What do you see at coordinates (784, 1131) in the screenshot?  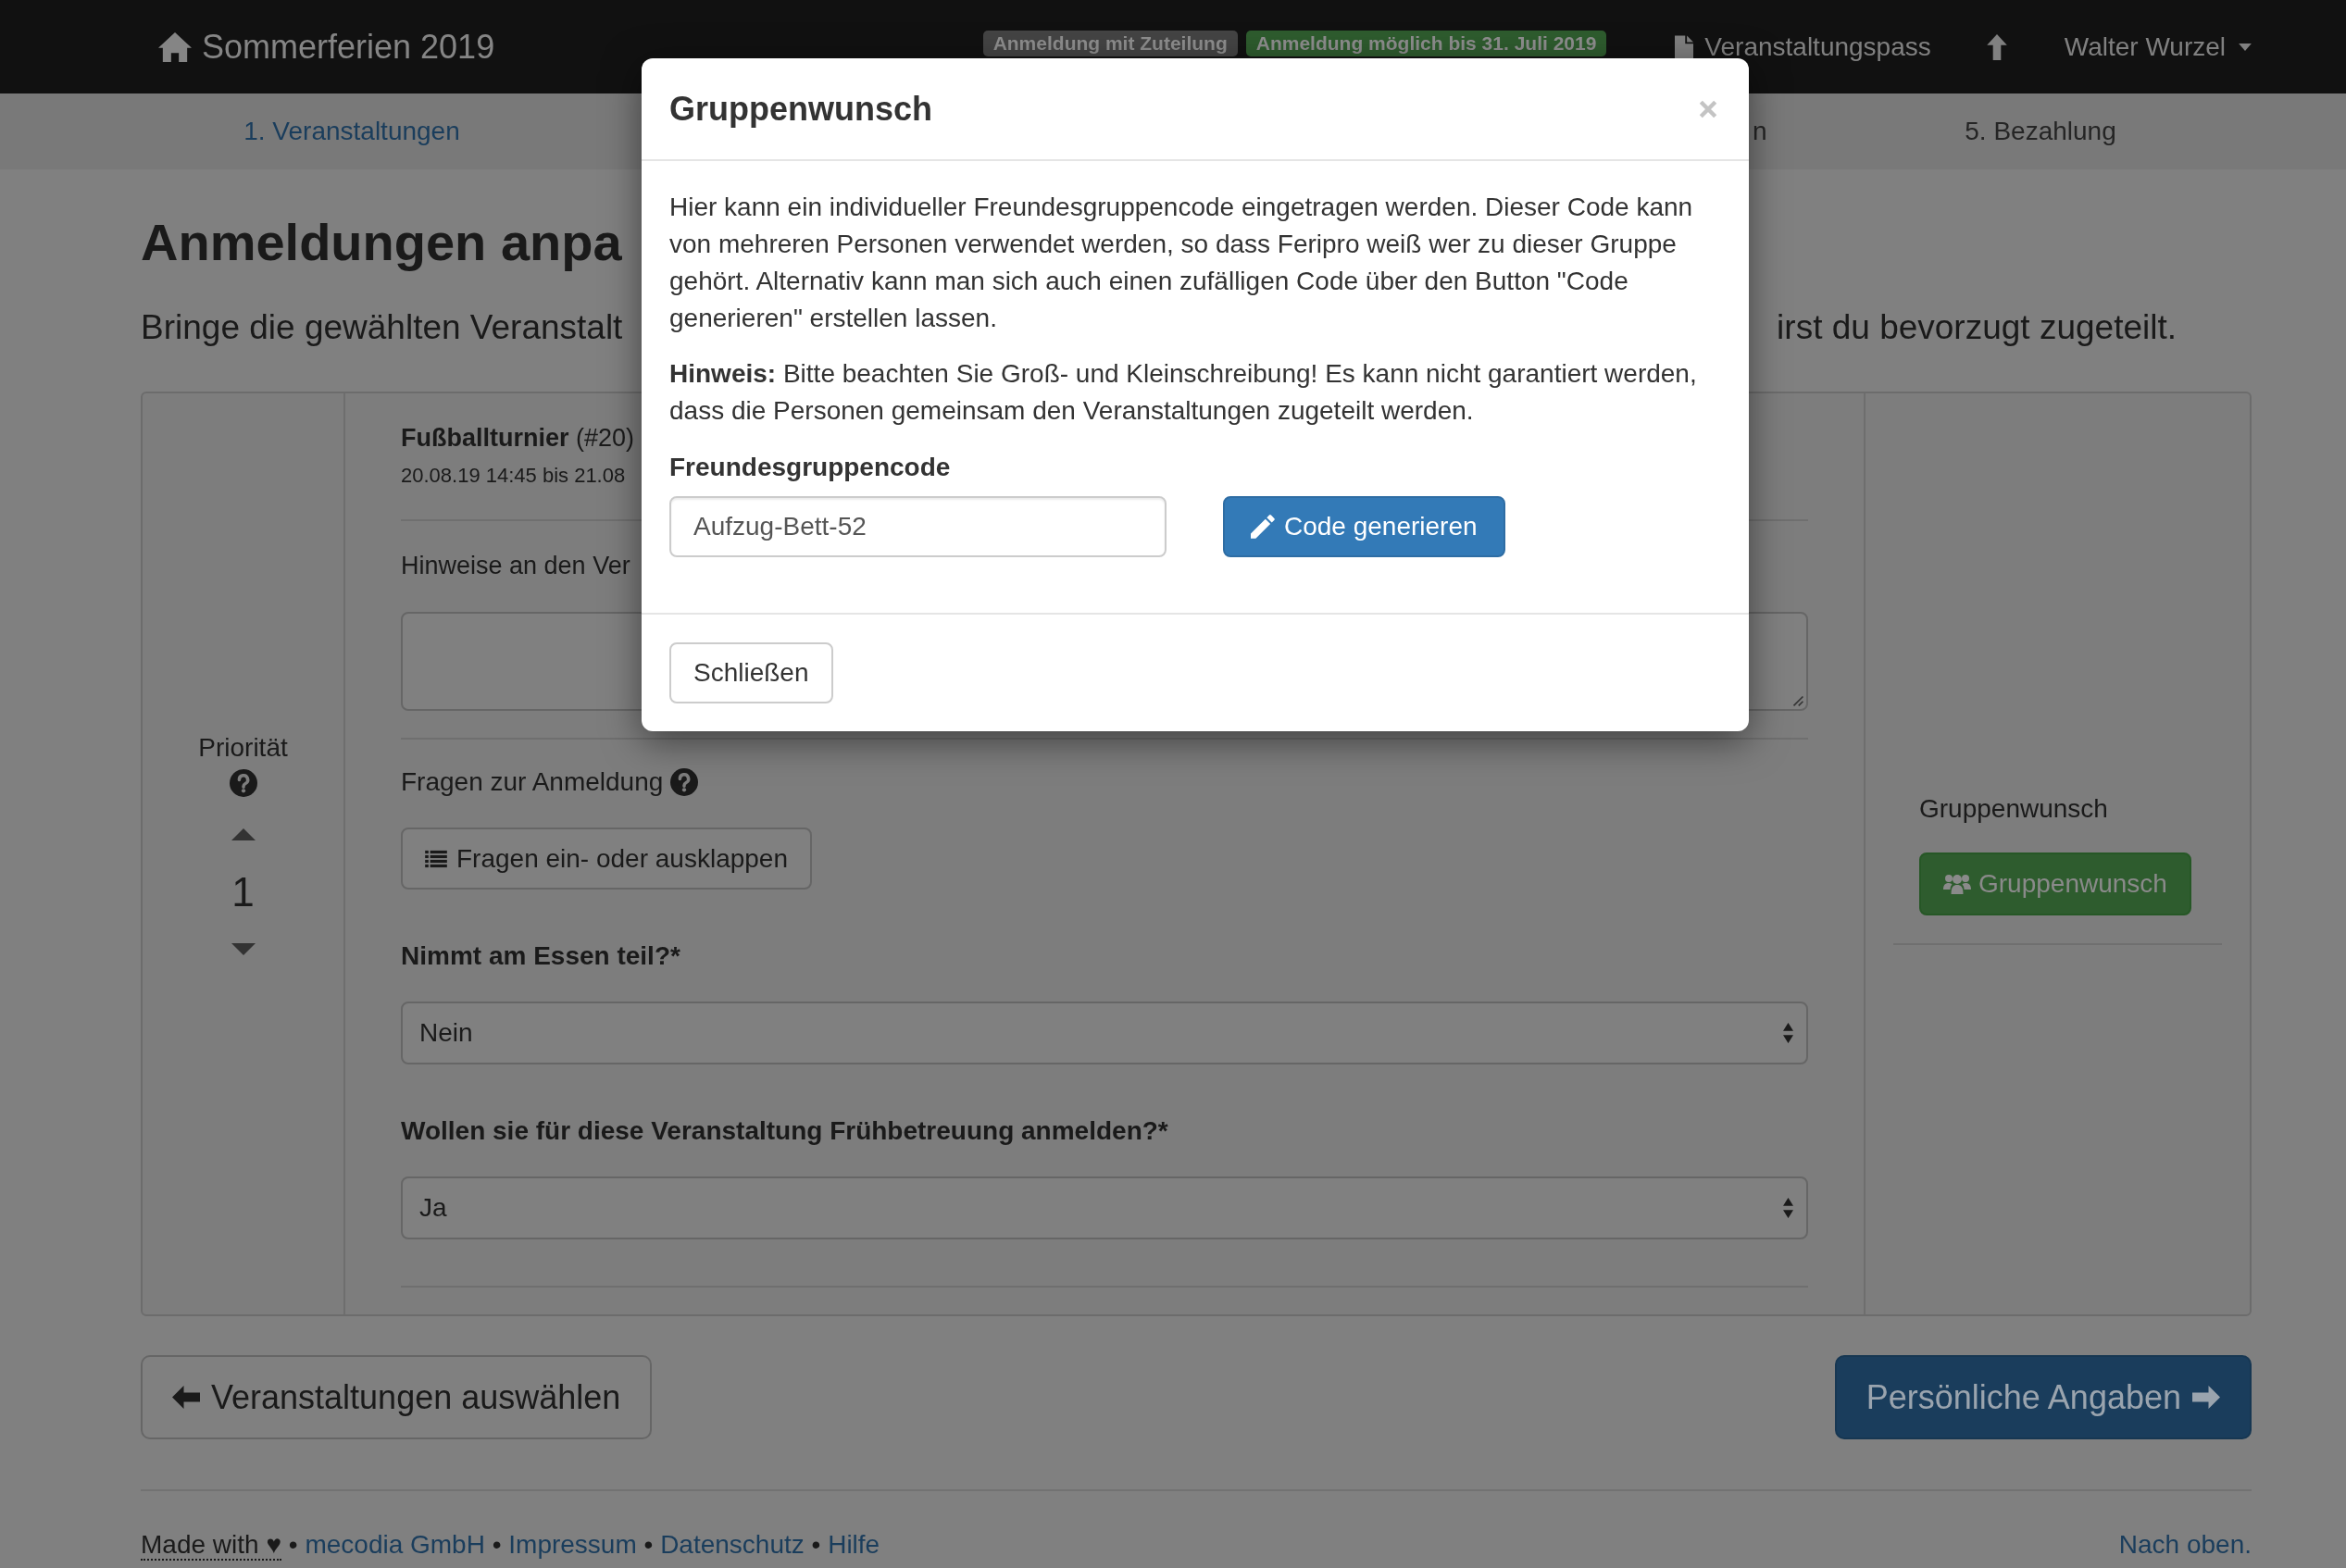 I see `question-label: Wollen sie für diese Veranstaltung Frühbetreuung anmelden?*` at bounding box center [784, 1131].